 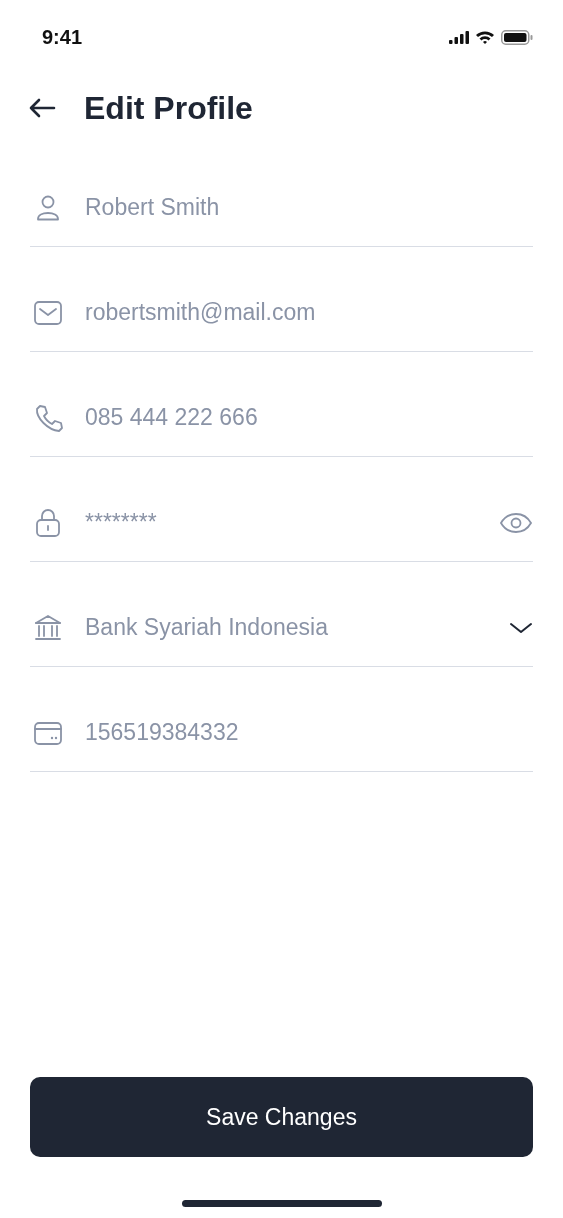 What do you see at coordinates (281, 1117) in the screenshot?
I see `save-button: Save Changes` at bounding box center [281, 1117].